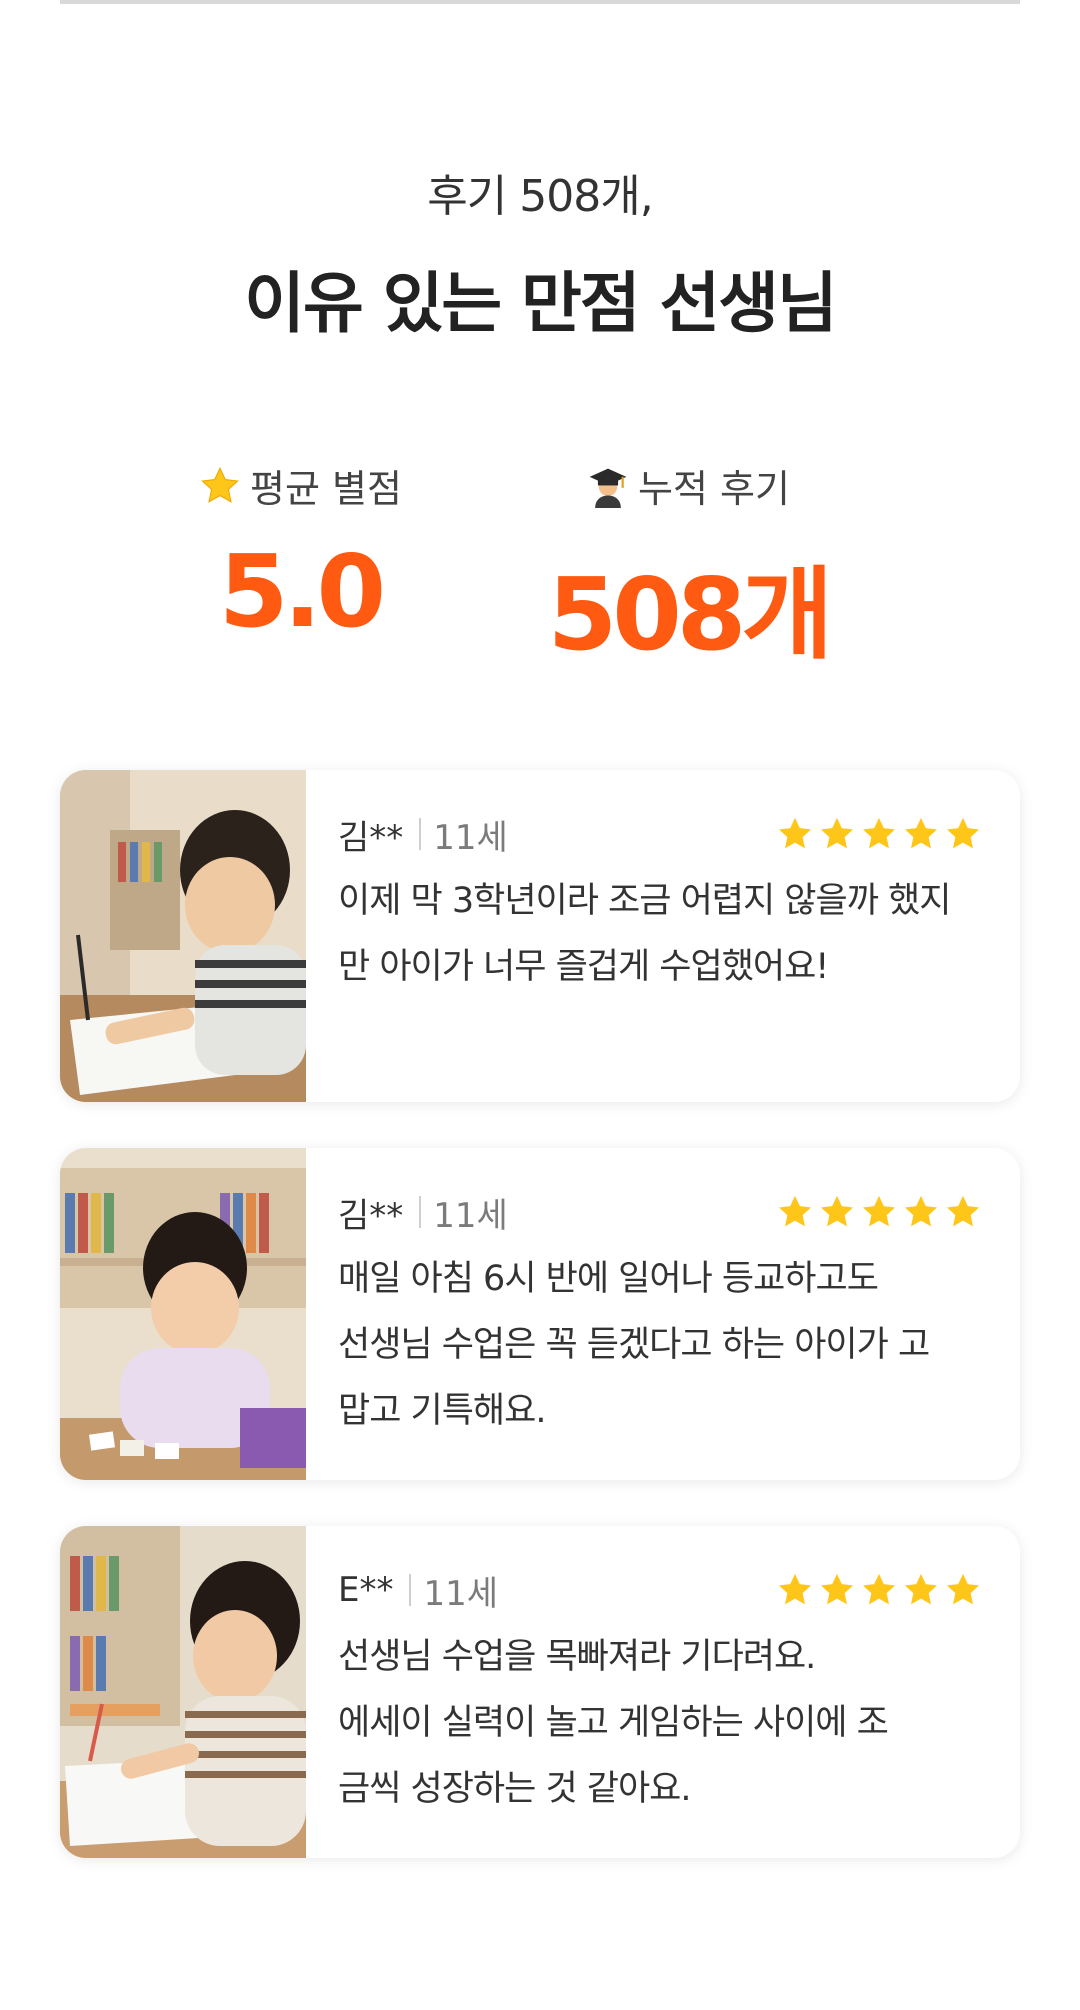  What do you see at coordinates (690, 614) in the screenshot?
I see `total-reviews-value: 508개` at bounding box center [690, 614].